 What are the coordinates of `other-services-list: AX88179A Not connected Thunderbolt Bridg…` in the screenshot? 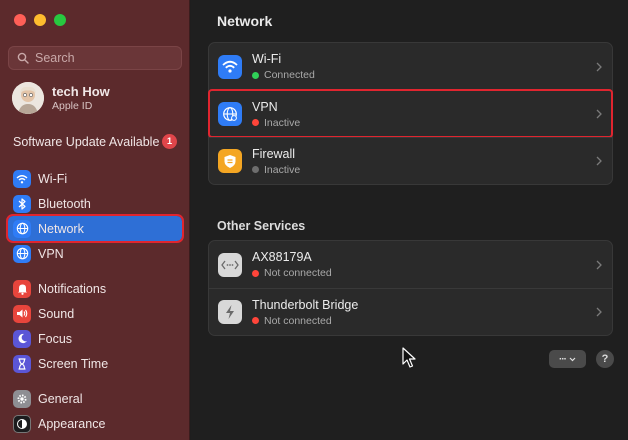 It's located at (410, 288).